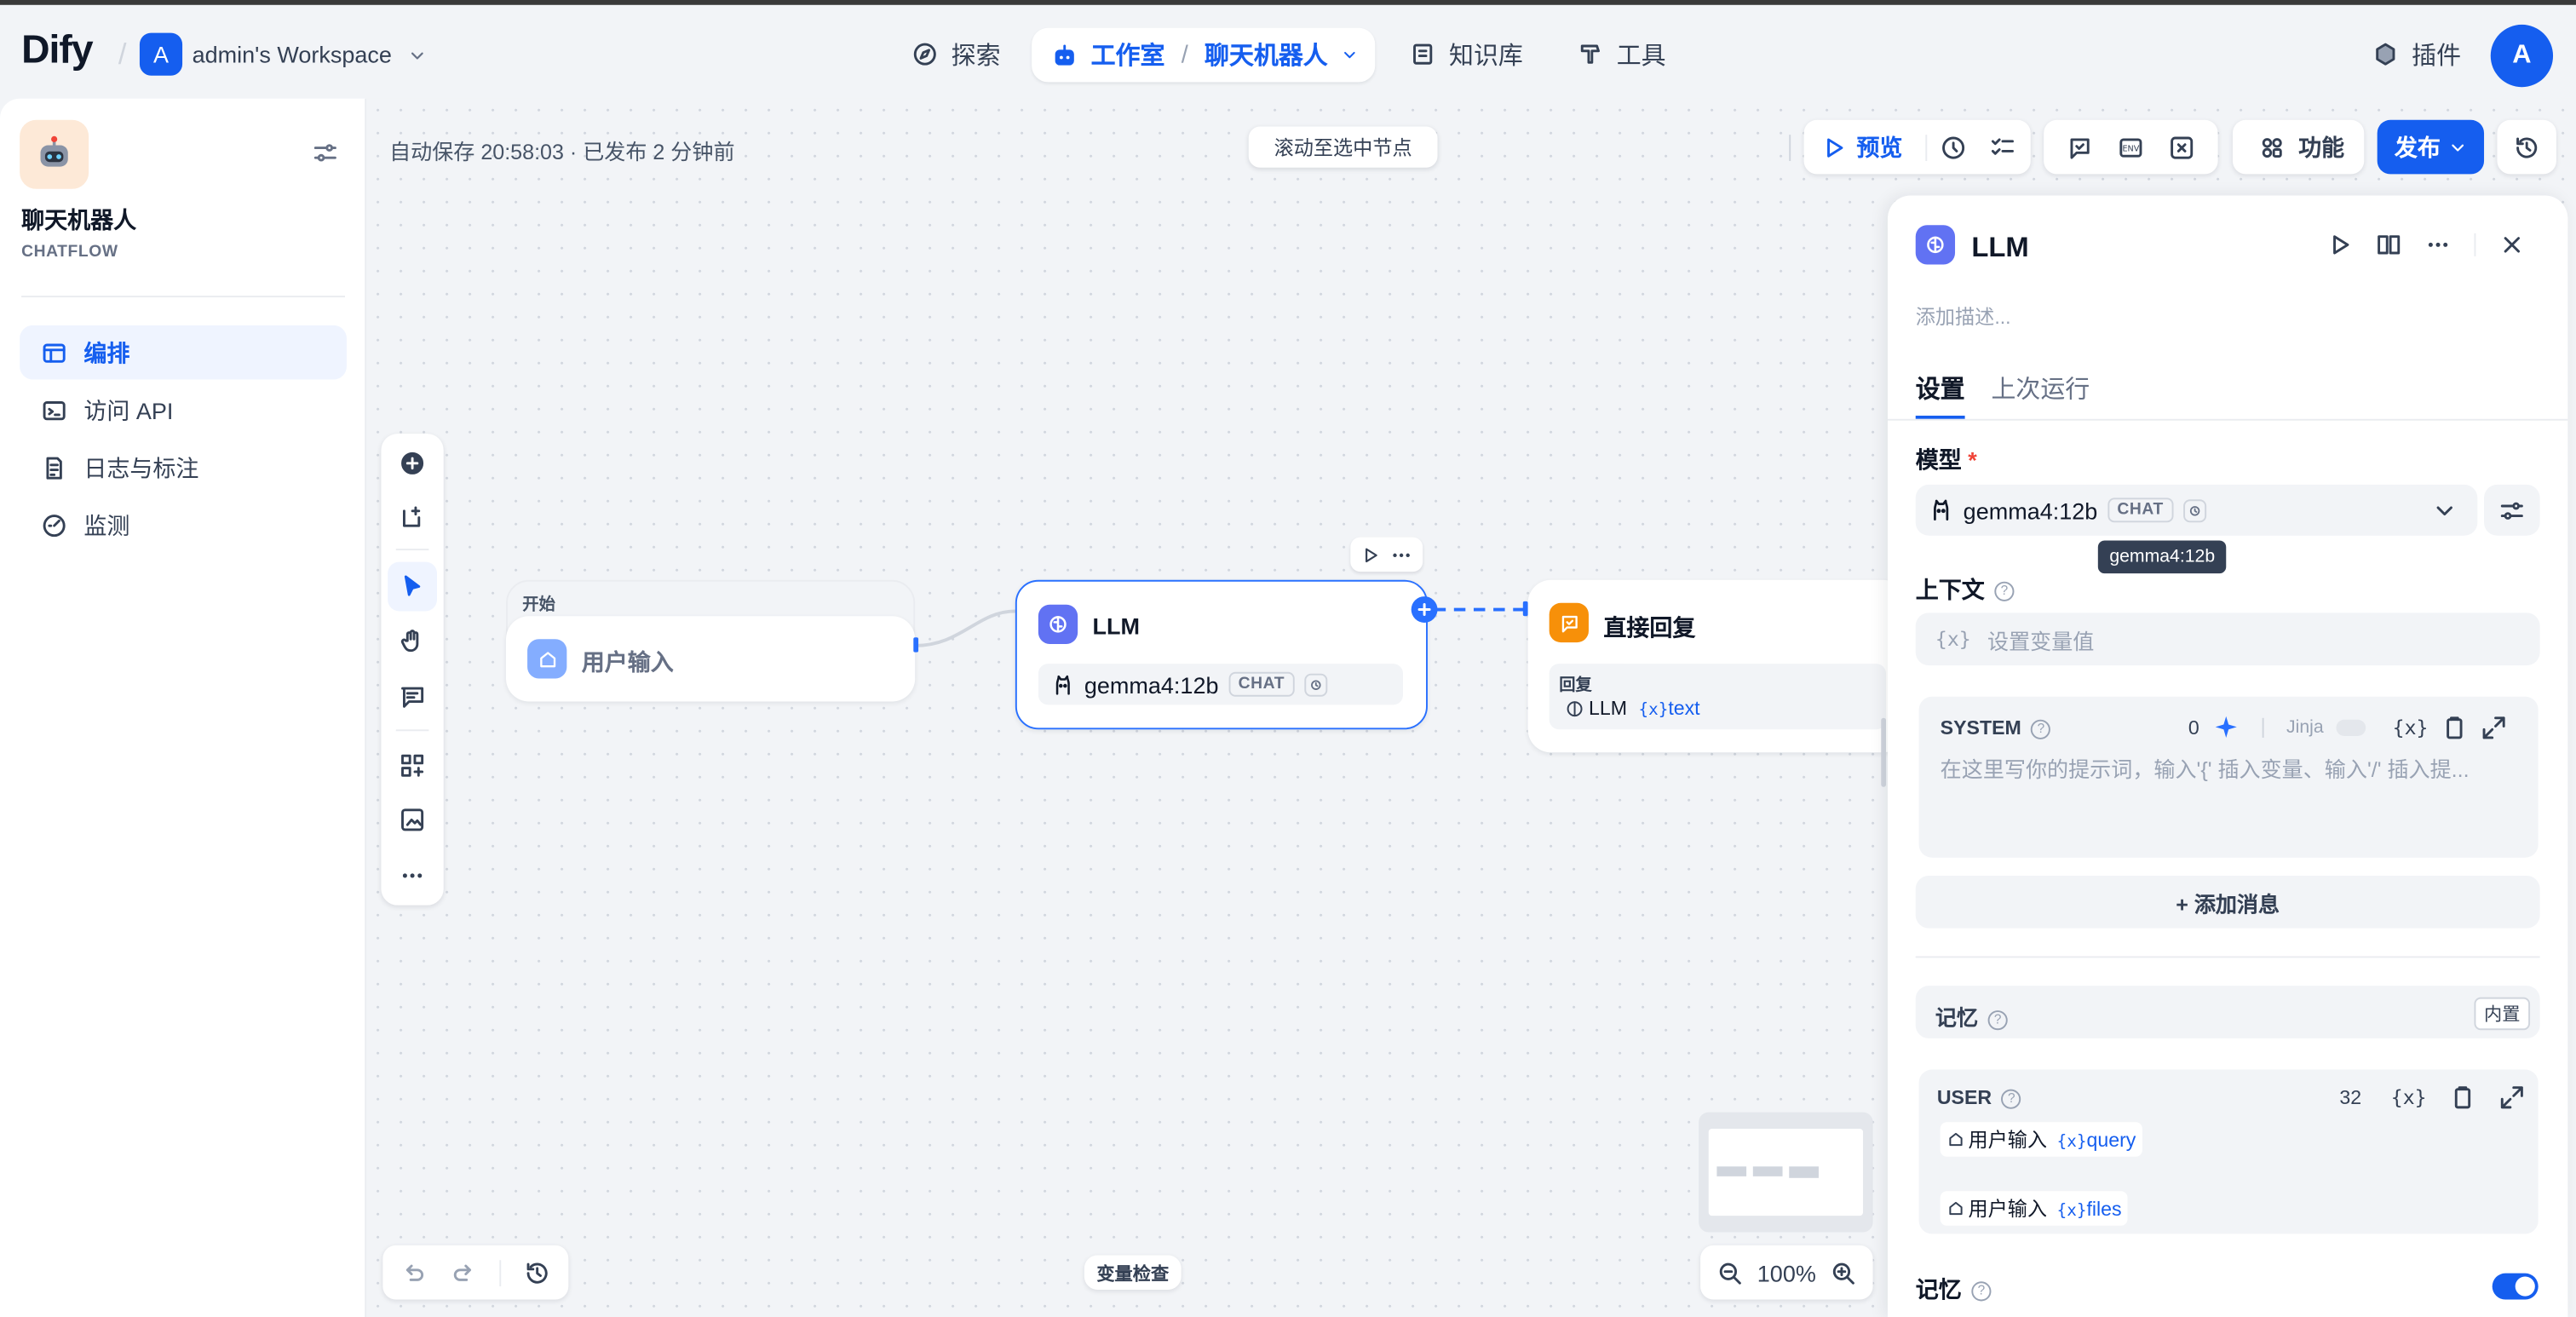 The image size is (2576, 1317). Describe the element at coordinates (1525, 609) in the screenshot. I see `answer-node-handle` at that location.